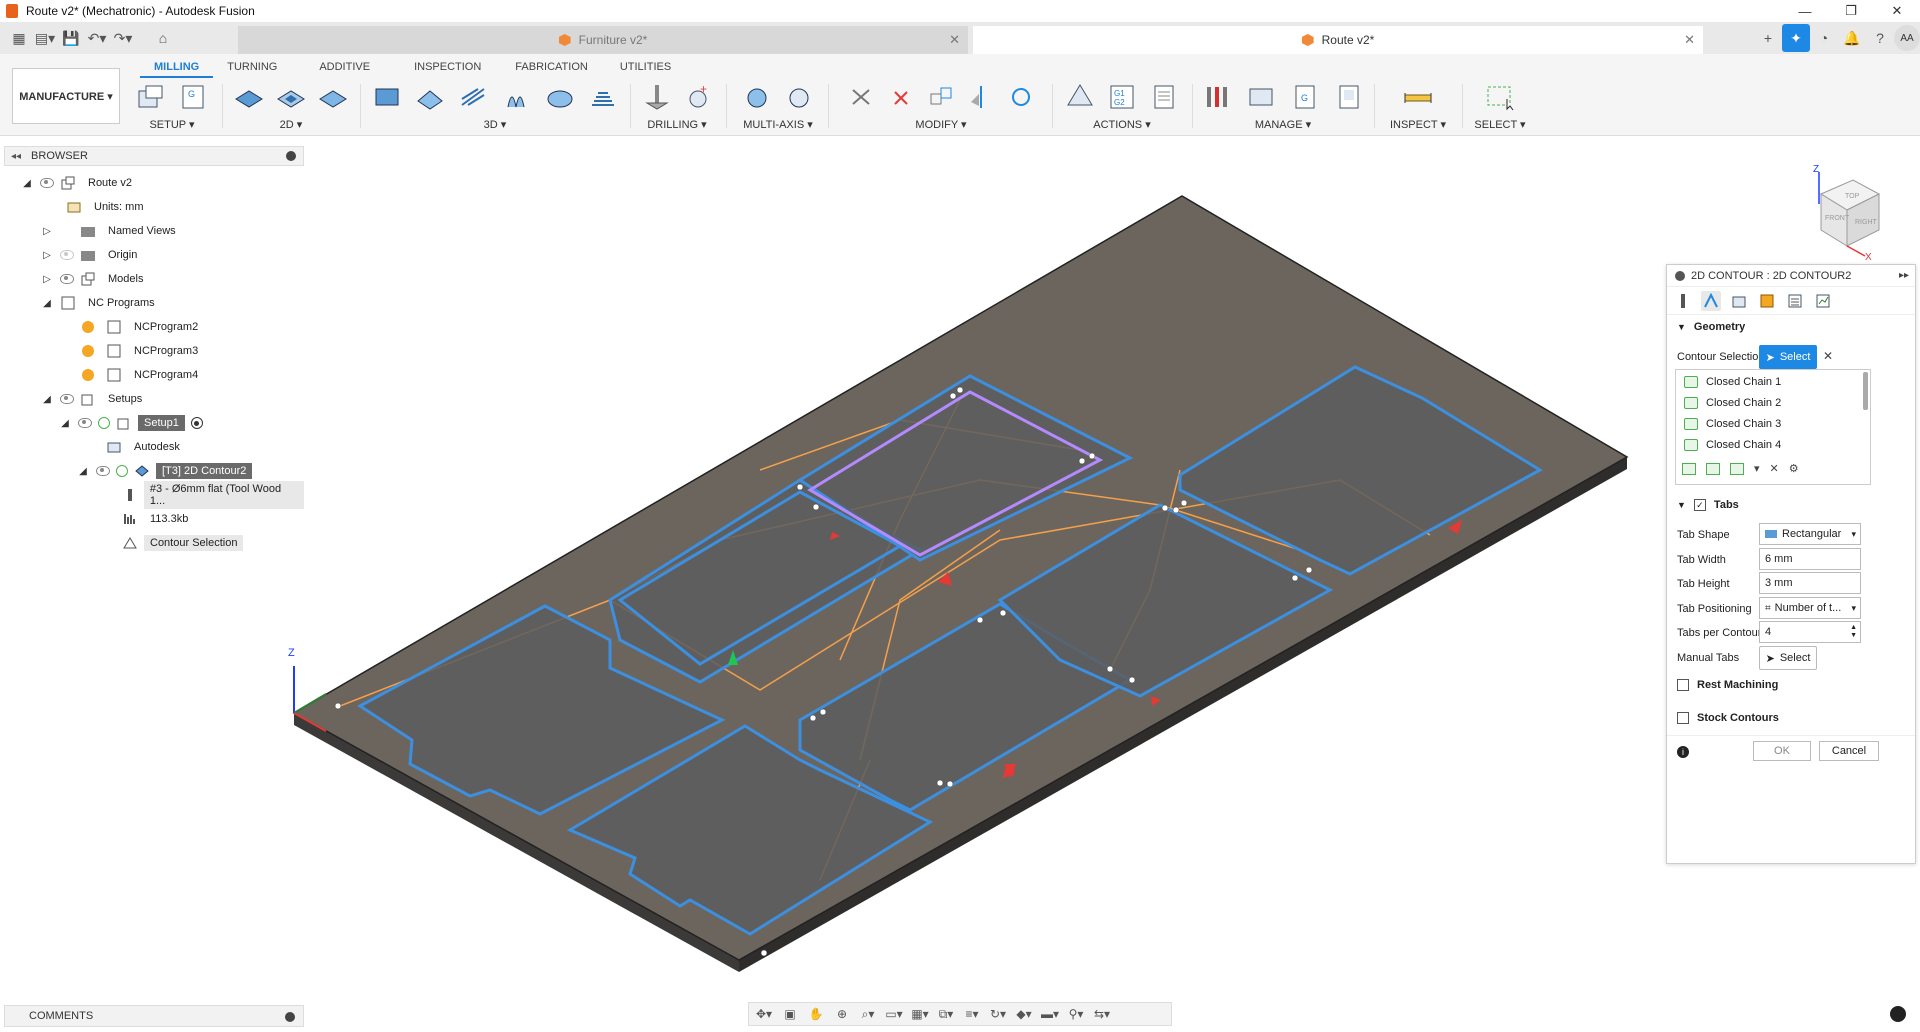  I want to click on tree-node-origin: ▷ Origin, so click(91, 255).